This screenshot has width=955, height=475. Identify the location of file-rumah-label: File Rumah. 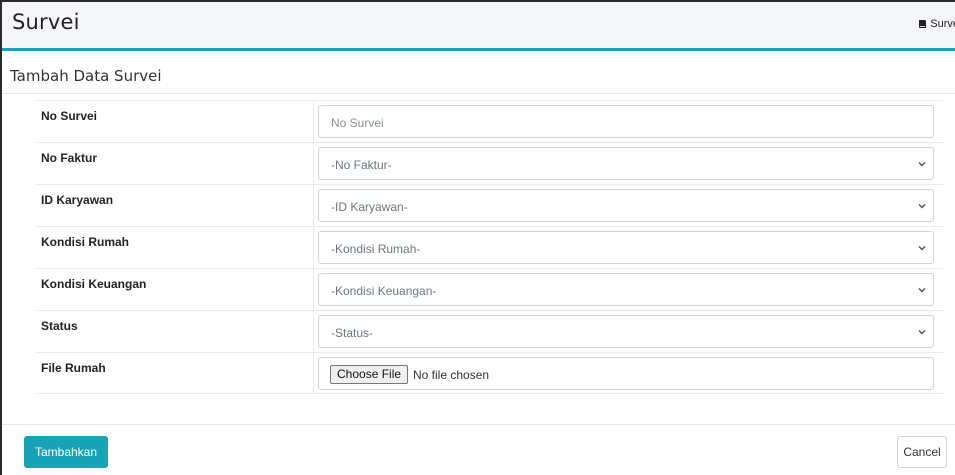
(73, 368).